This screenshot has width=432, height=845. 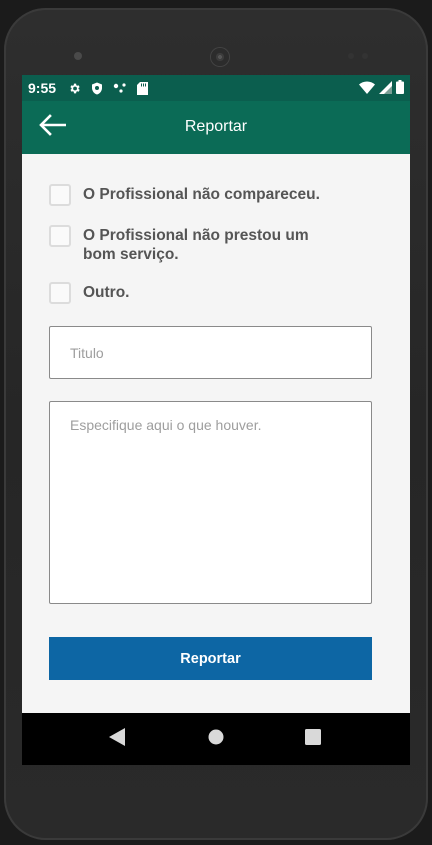 I want to click on status-right-group, so click(x=381, y=89).